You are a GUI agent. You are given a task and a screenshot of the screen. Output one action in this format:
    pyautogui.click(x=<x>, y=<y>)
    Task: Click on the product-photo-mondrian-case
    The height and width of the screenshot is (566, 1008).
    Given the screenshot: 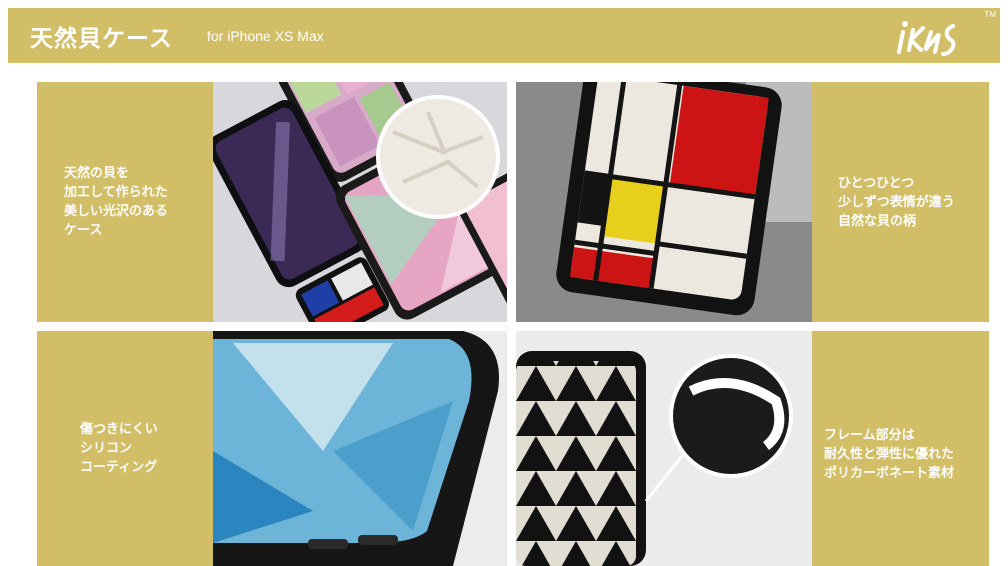 What is the action you would take?
    pyautogui.click(x=664, y=202)
    